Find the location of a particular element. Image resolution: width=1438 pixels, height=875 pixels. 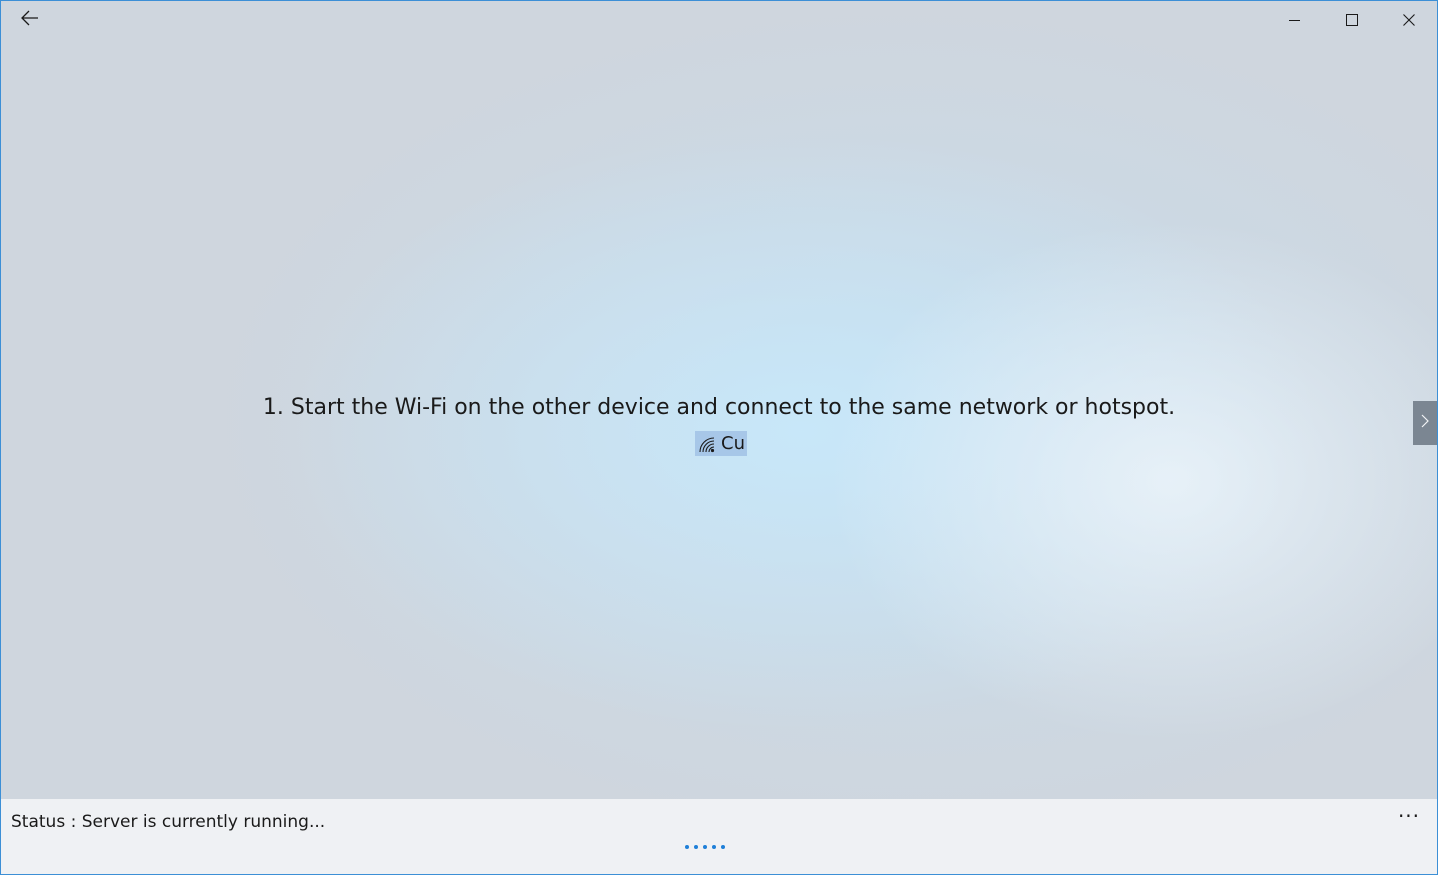

network-chip: Cu is located at coordinates (721, 443).